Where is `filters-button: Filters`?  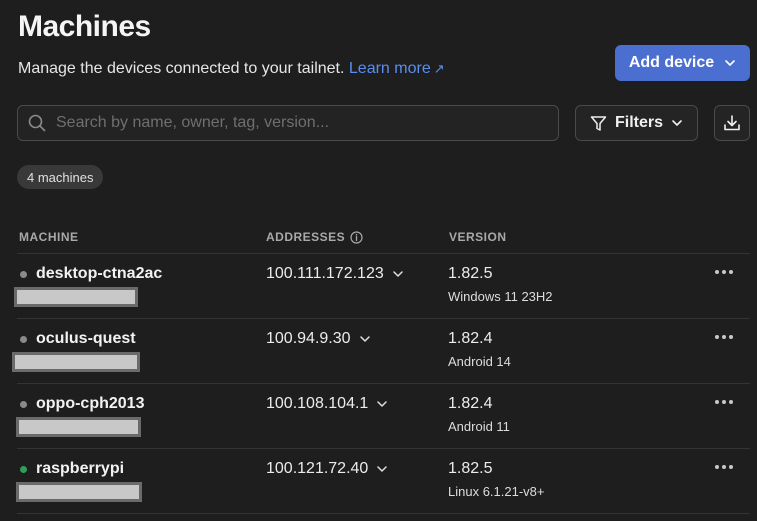 filters-button: Filters is located at coordinates (636, 123).